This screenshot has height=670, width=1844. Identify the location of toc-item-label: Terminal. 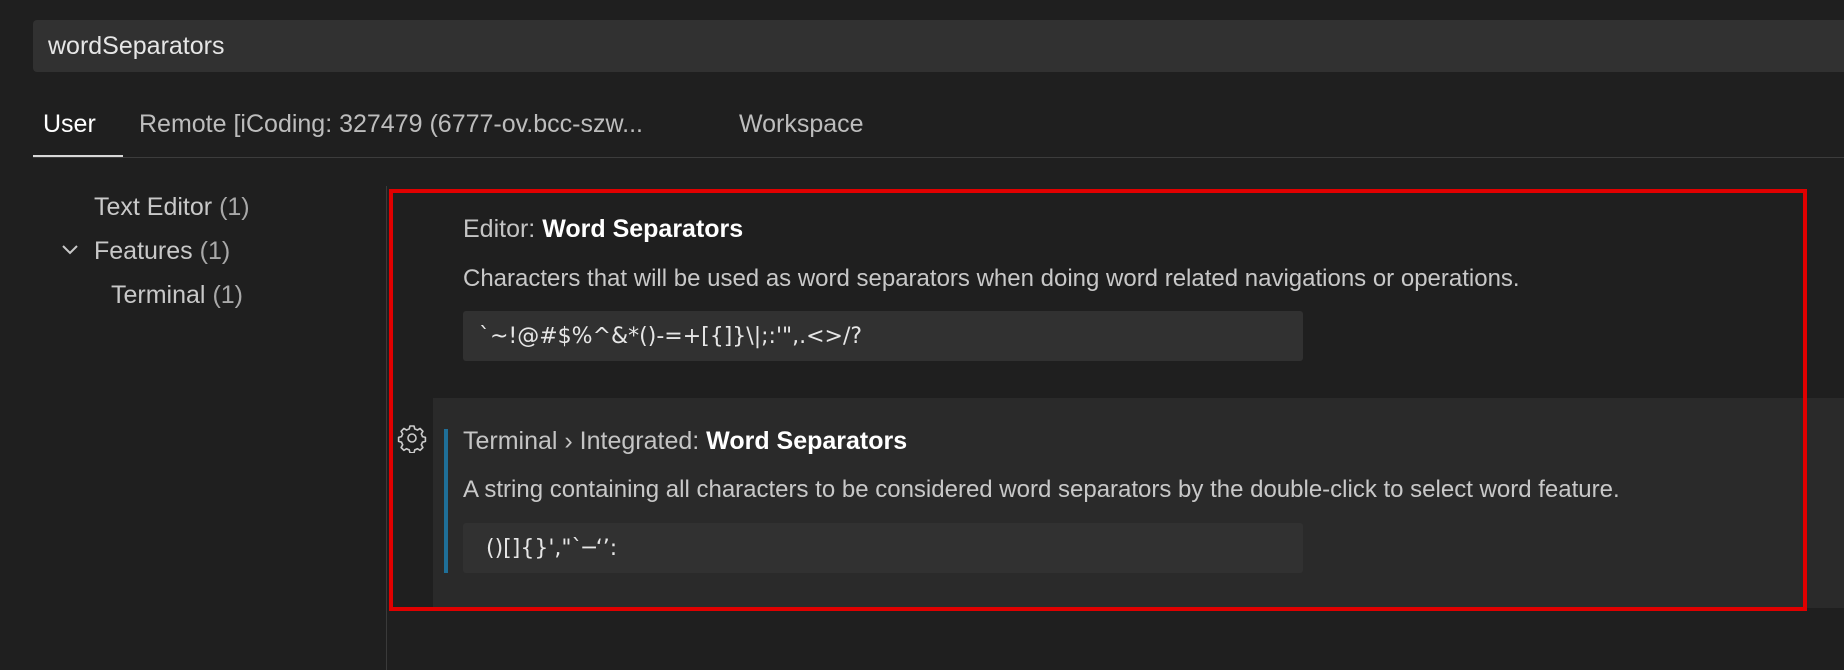
(158, 295).